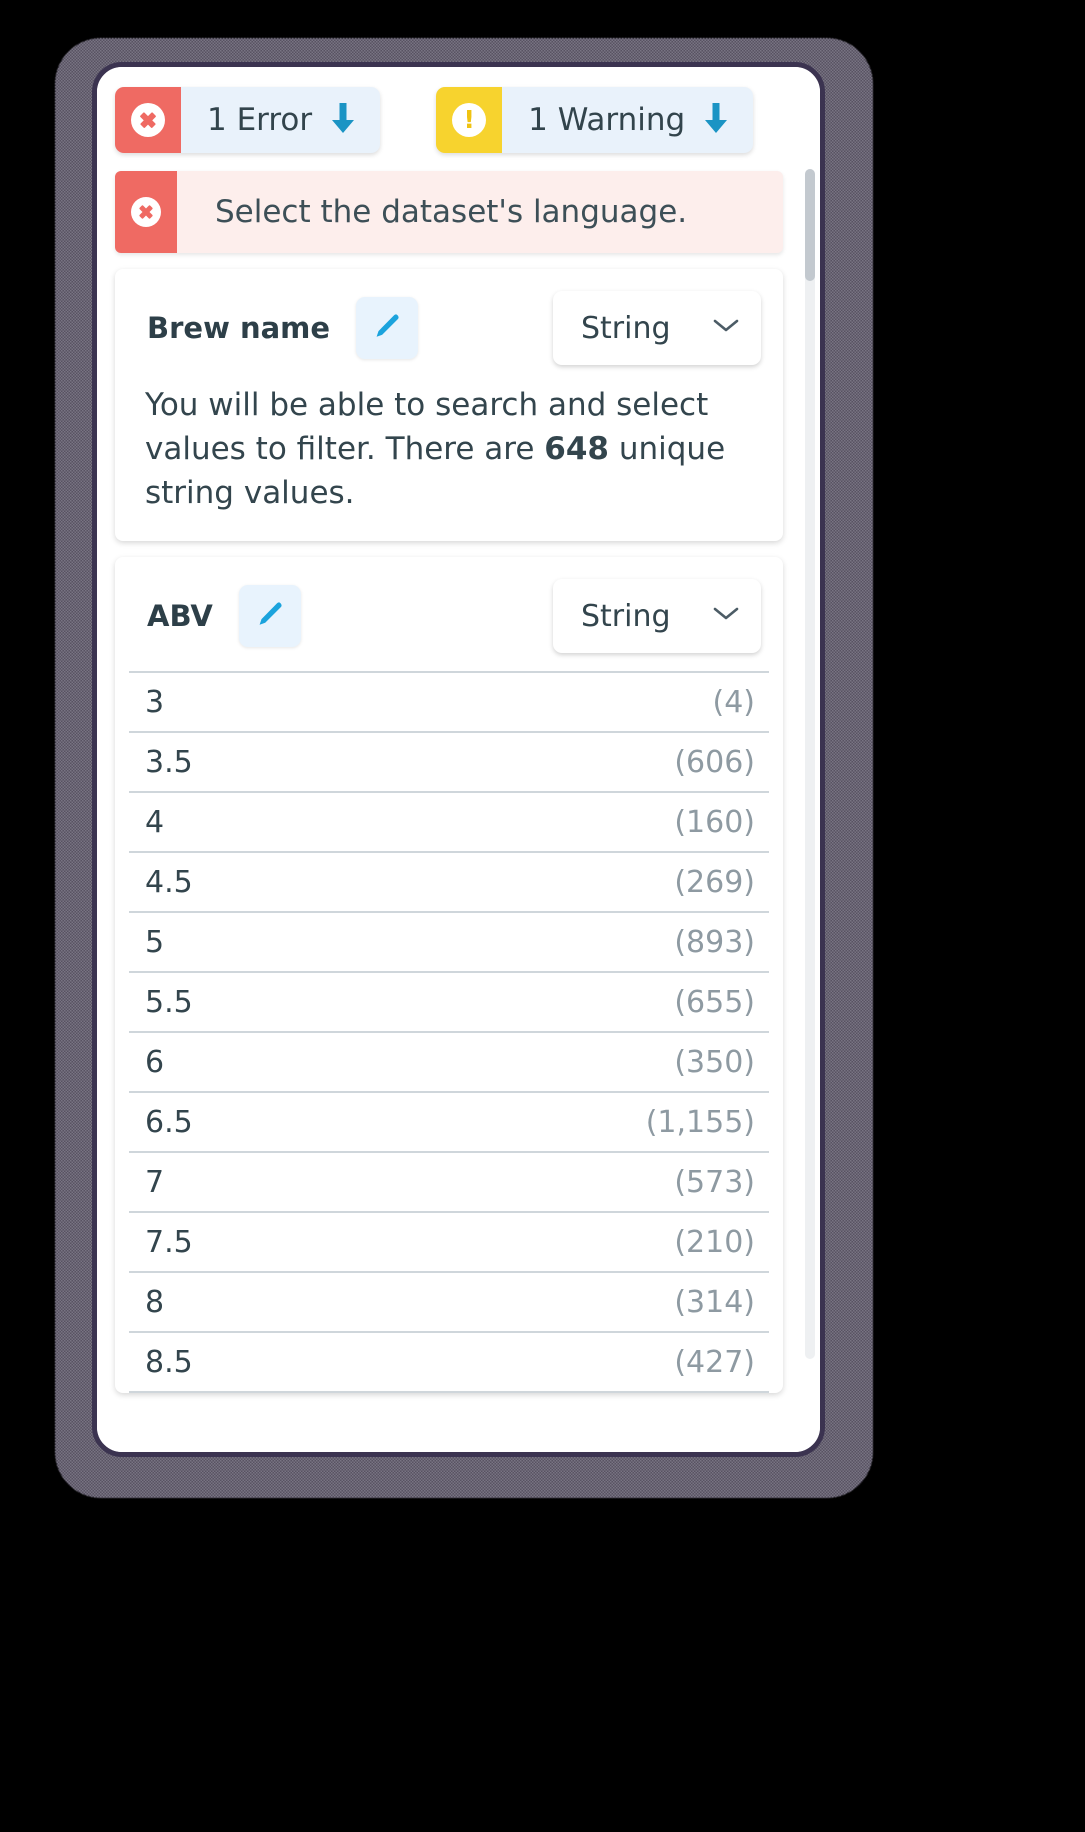 This screenshot has width=1085, height=1832. What do you see at coordinates (734, 702) in the screenshot?
I see `value-row-count: (4)` at bounding box center [734, 702].